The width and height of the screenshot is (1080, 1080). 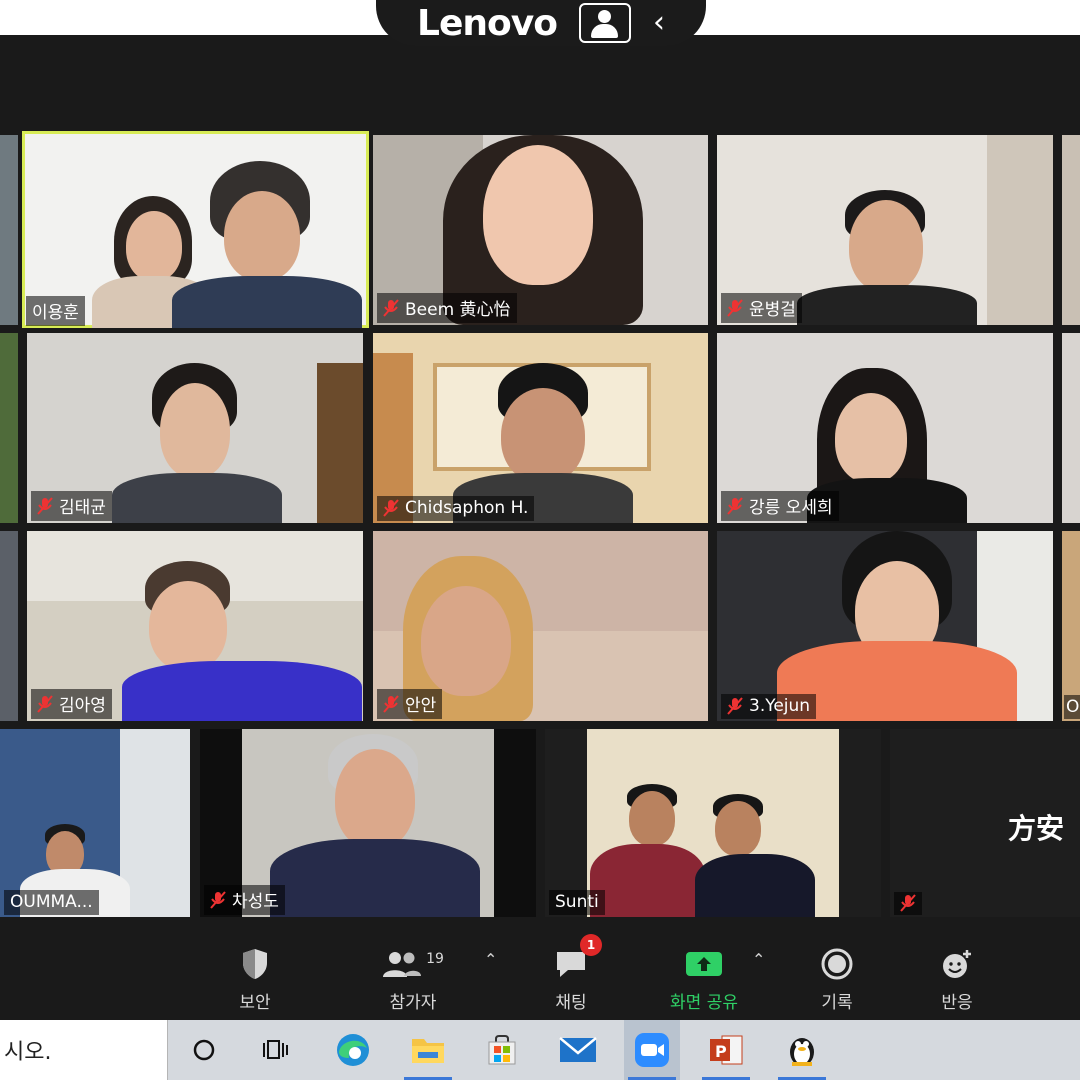 What do you see at coordinates (780, 706) in the screenshot?
I see `participant-name: 3.Yejun` at bounding box center [780, 706].